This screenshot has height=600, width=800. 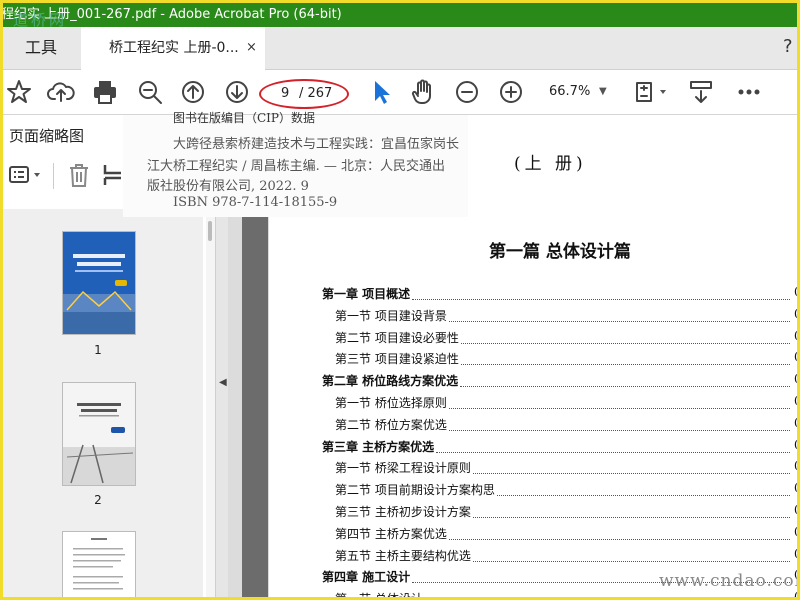 What do you see at coordinates (285, 94) in the screenshot?
I see `current-page-number: 9` at bounding box center [285, 94].